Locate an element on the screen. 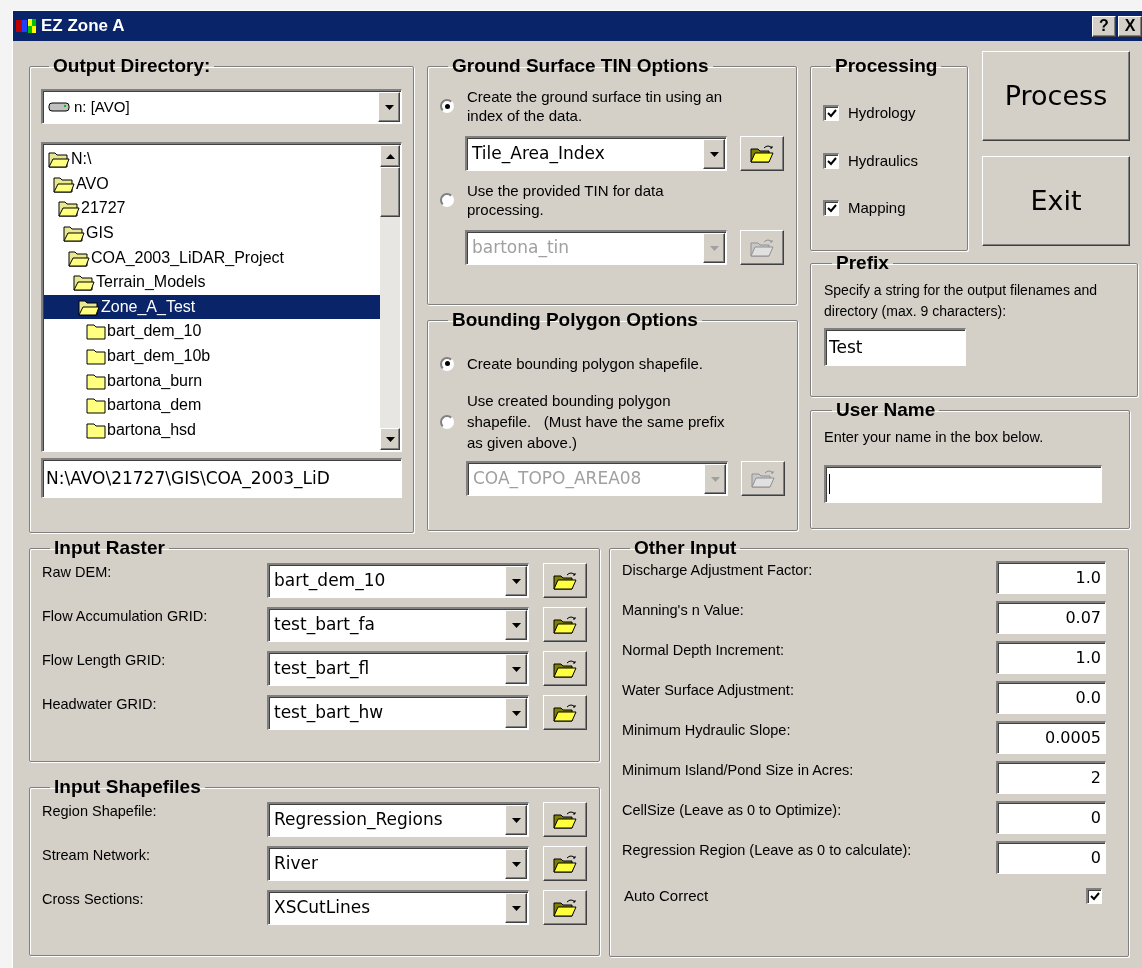  field-label: Minimum Hydraulic Slope: is located at coordinates (706, 730).